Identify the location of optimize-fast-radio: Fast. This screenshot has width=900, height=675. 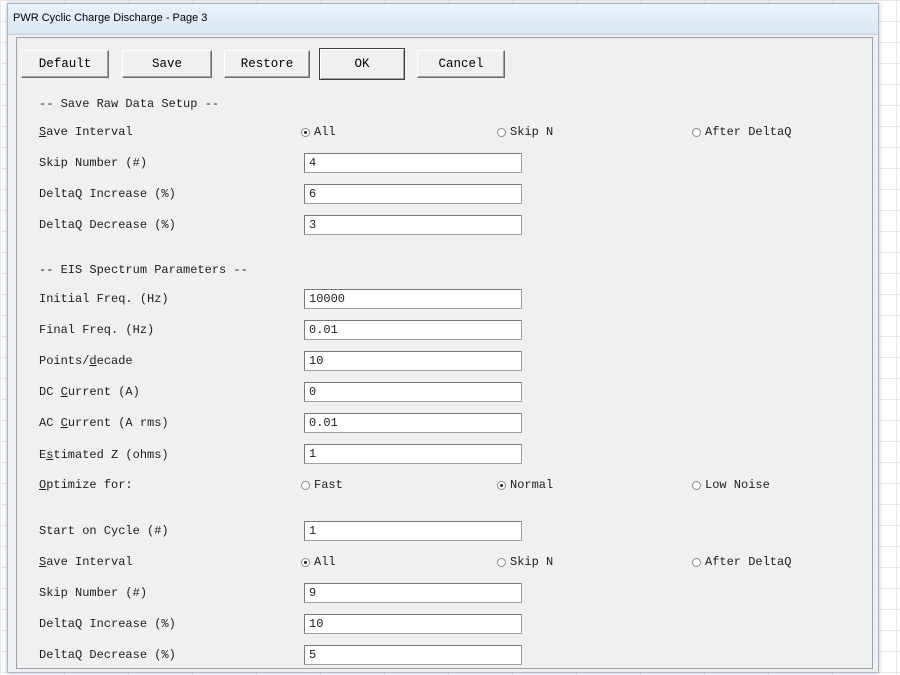
(322, 485).